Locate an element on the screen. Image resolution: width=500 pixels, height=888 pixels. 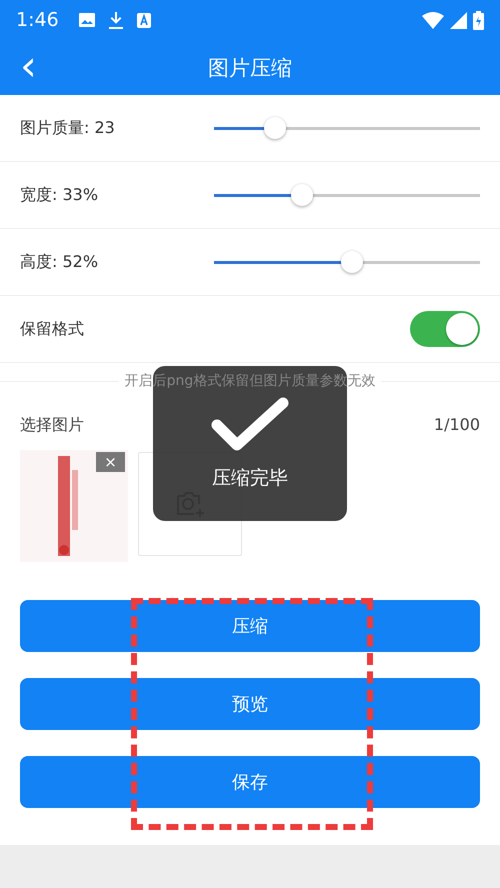
wifi-icon is located at coordinates (433, 20).